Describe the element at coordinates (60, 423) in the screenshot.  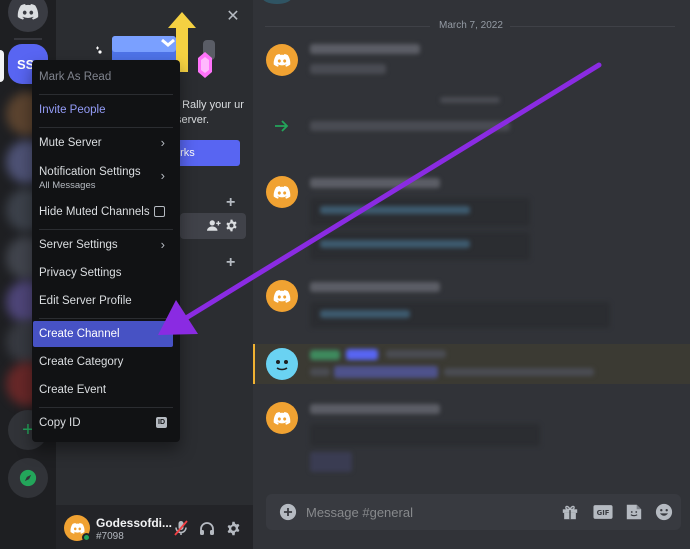
I see `menu-item-label: Copy ID` at that location.